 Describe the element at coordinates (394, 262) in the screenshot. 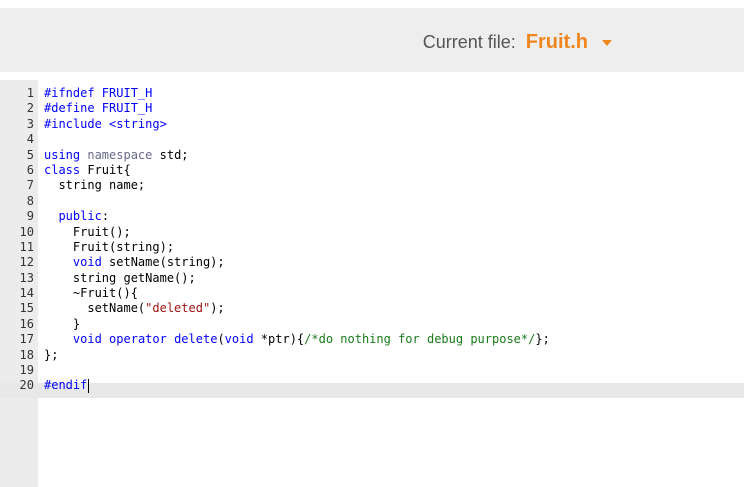

I see `code-line: void setName(string);` at that location.